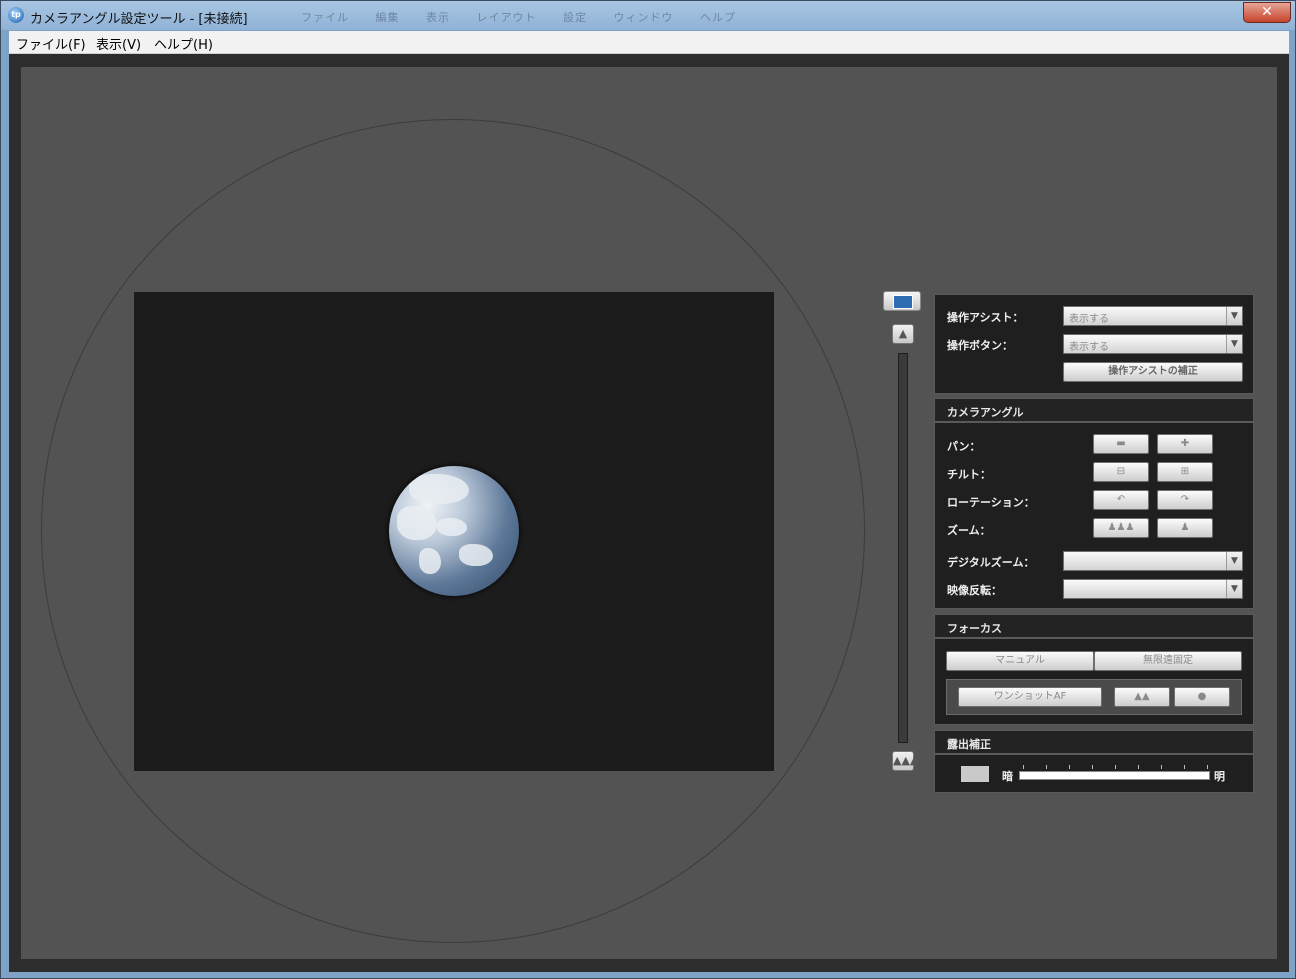 The height and width of the screenshot is (979, 1296). What do you see at coordinates (1030, 697) in the screenshot?
I see `oneshot-af-button: ワンショットAF` at bounding box center [1030, 697].